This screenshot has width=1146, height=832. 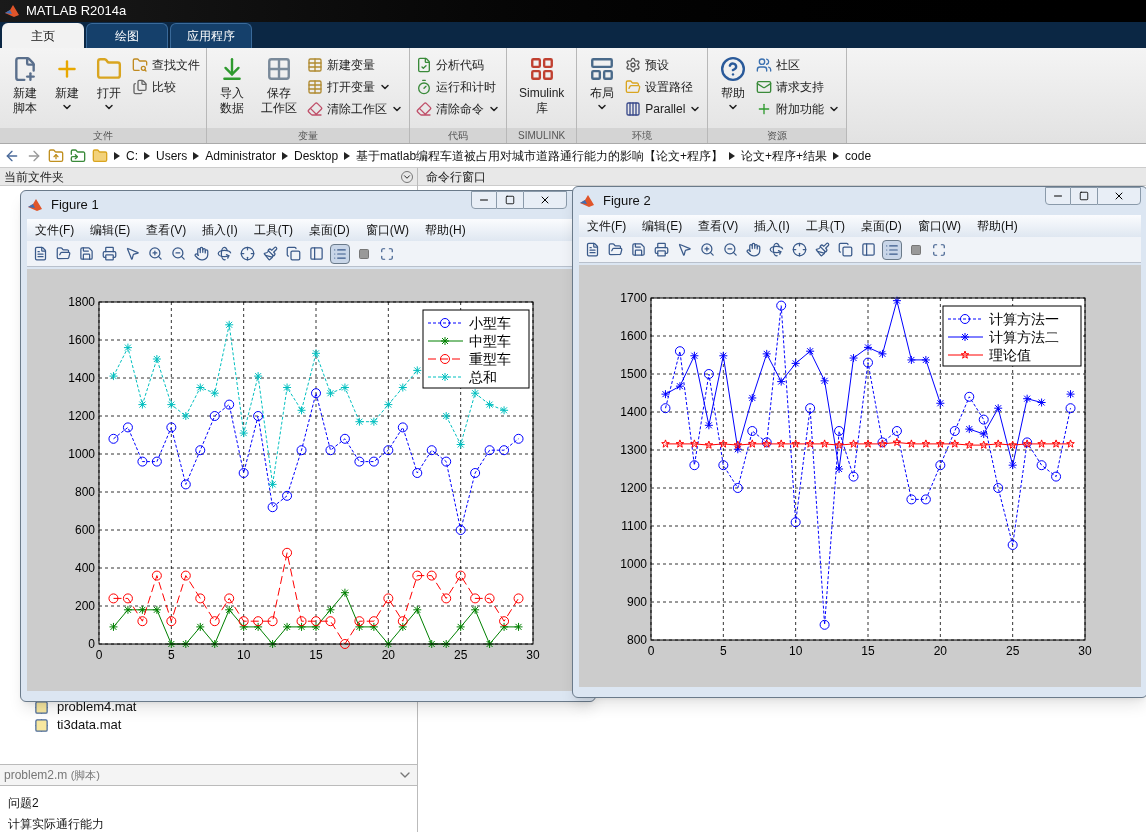 What do you see at coordinates (67, 82) in the screenshot?
I see `ribbon-button: 新建` at bounding box center [67, 82].